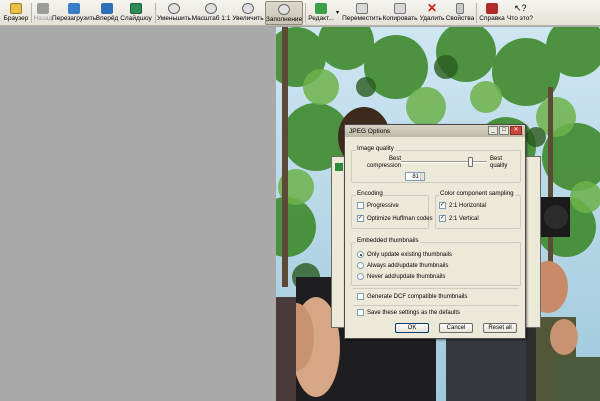 This screenshot has height=401, width=600. Describe the element at coordinates (360, 265) in the screenshot. I see `always-add-radio-dot` at that location.